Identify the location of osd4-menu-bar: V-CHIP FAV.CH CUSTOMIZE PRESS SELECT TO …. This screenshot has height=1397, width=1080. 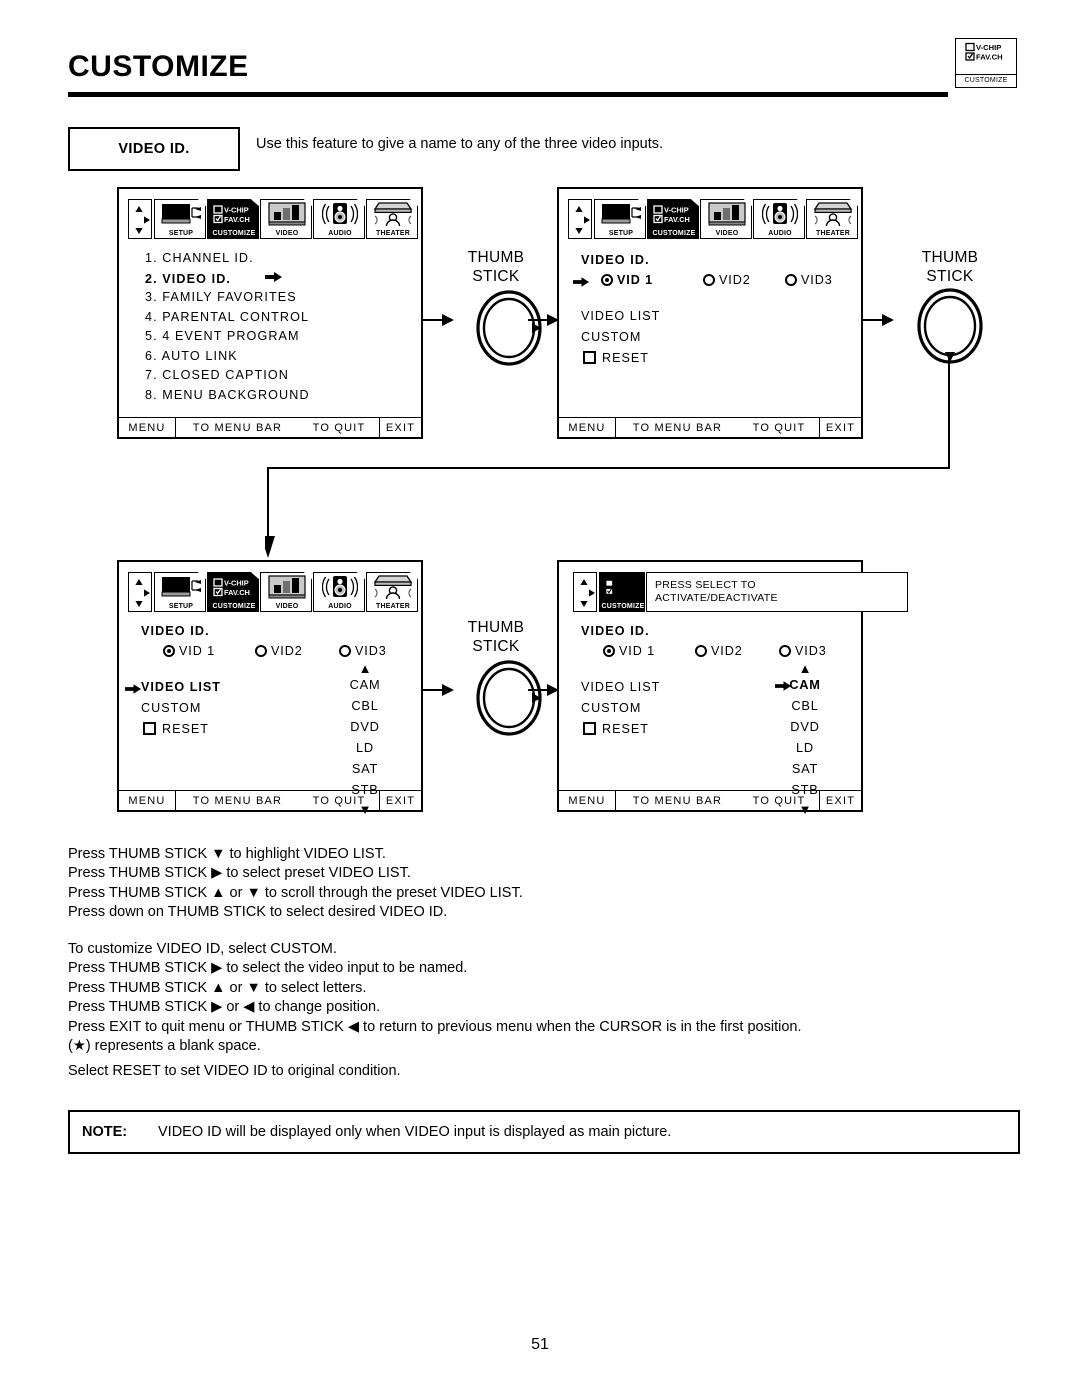
(740, 591).